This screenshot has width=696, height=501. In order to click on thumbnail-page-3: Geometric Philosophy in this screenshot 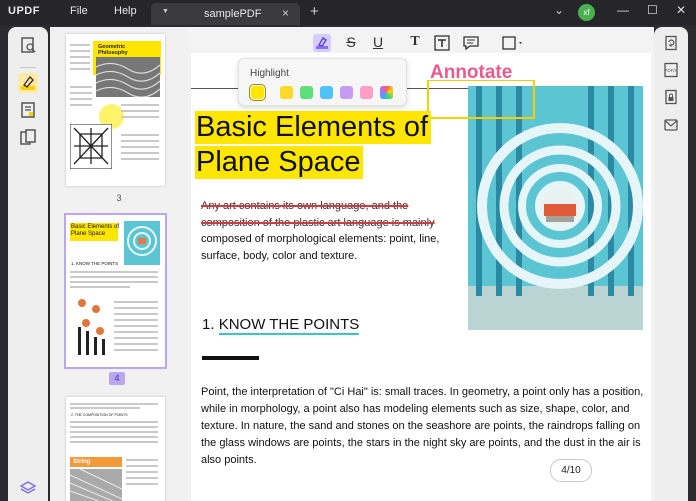, I will do `click(115, 110)`.